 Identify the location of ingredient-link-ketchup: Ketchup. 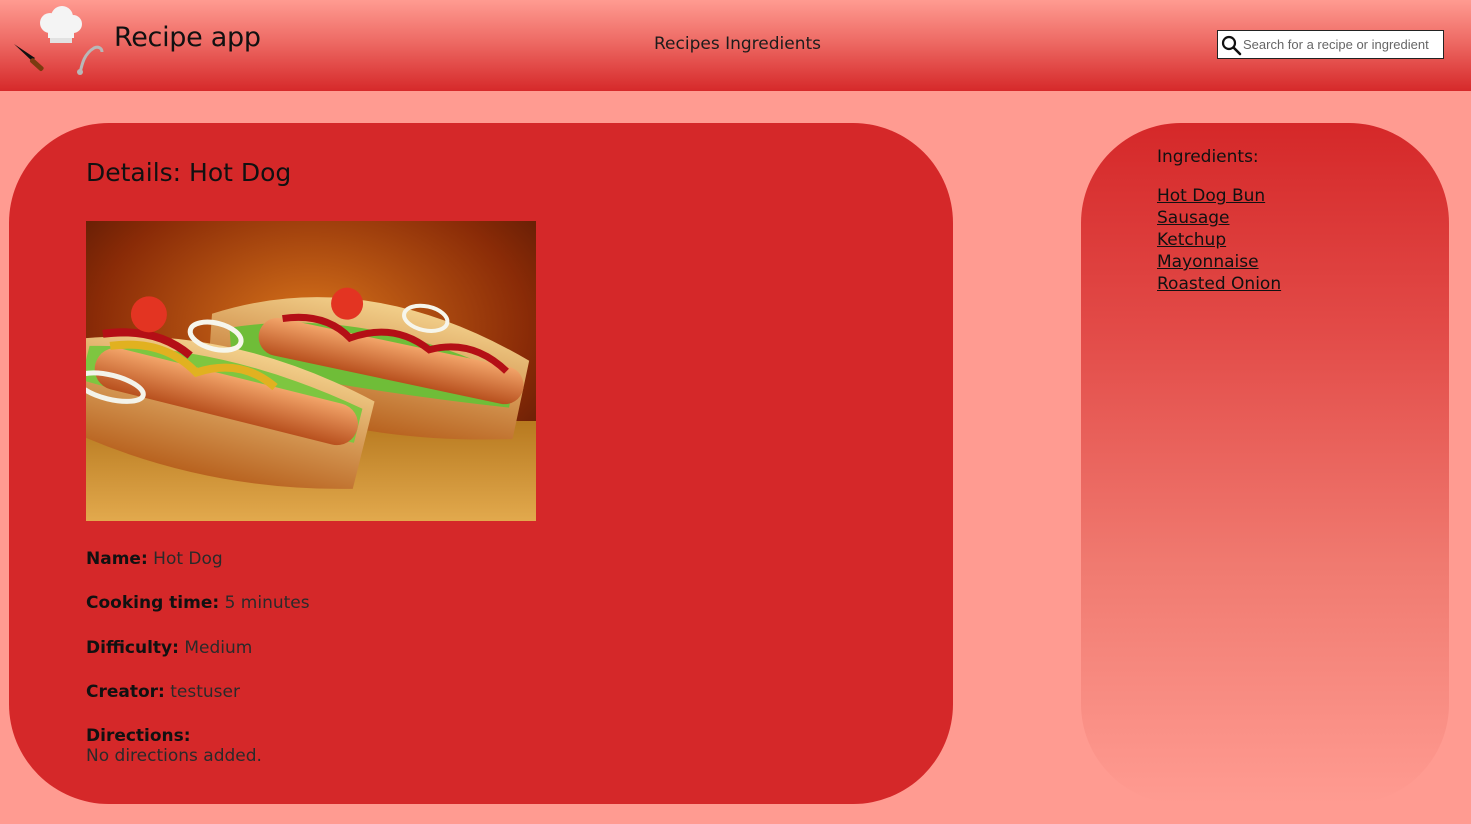
(1191, 240).